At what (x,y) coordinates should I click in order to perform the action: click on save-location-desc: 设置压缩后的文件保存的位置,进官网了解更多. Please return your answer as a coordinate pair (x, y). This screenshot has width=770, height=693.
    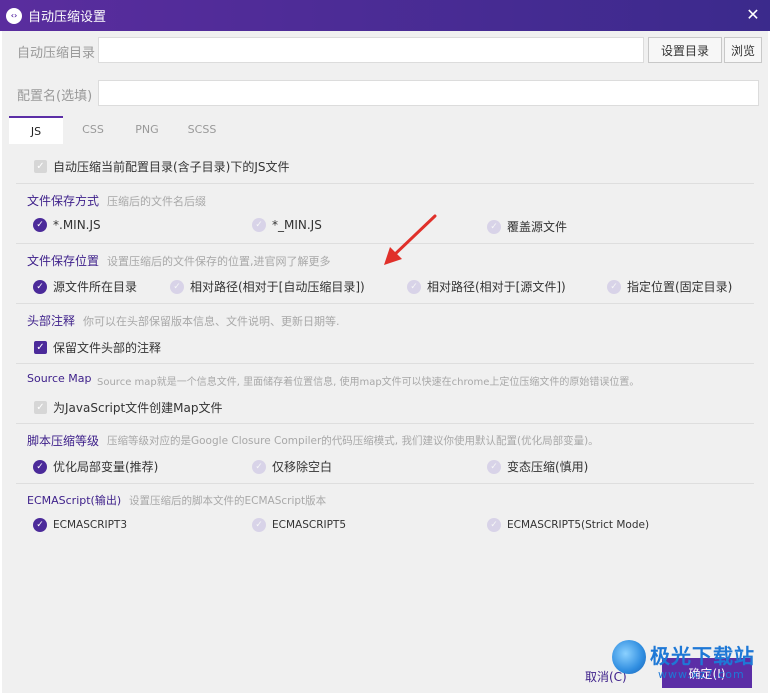
    Looking at the image, I should click on (219, 261).